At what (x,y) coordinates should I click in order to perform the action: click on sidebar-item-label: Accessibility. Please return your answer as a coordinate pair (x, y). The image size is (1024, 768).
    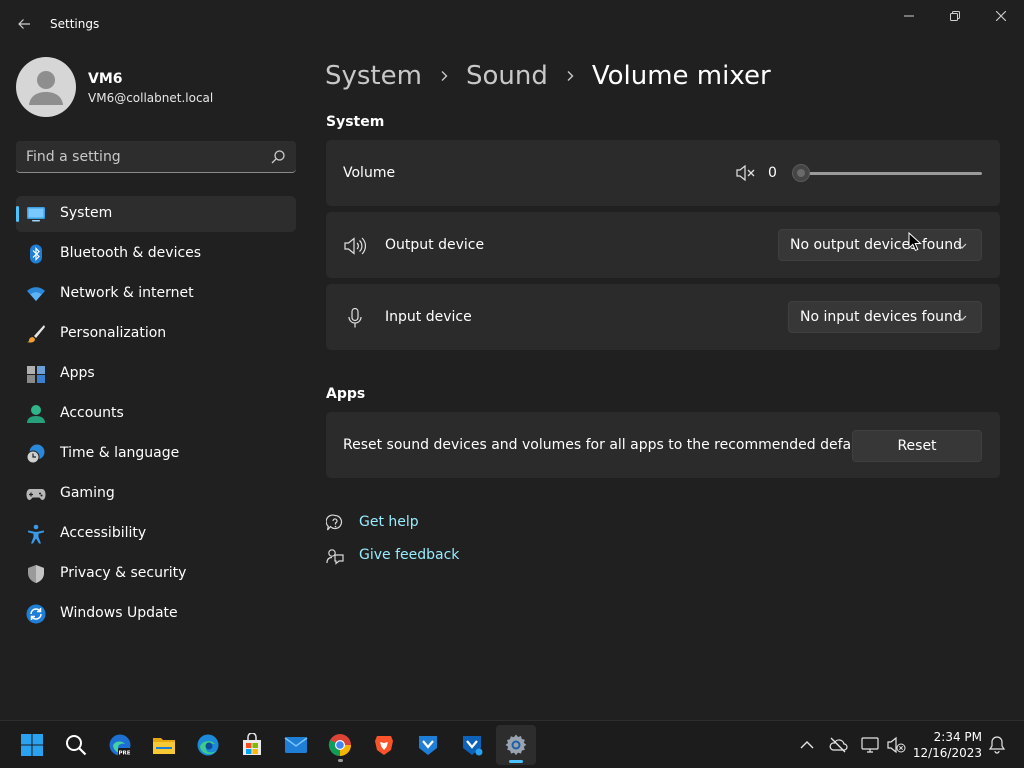
    Looking at the image, I should click on (103, 533).